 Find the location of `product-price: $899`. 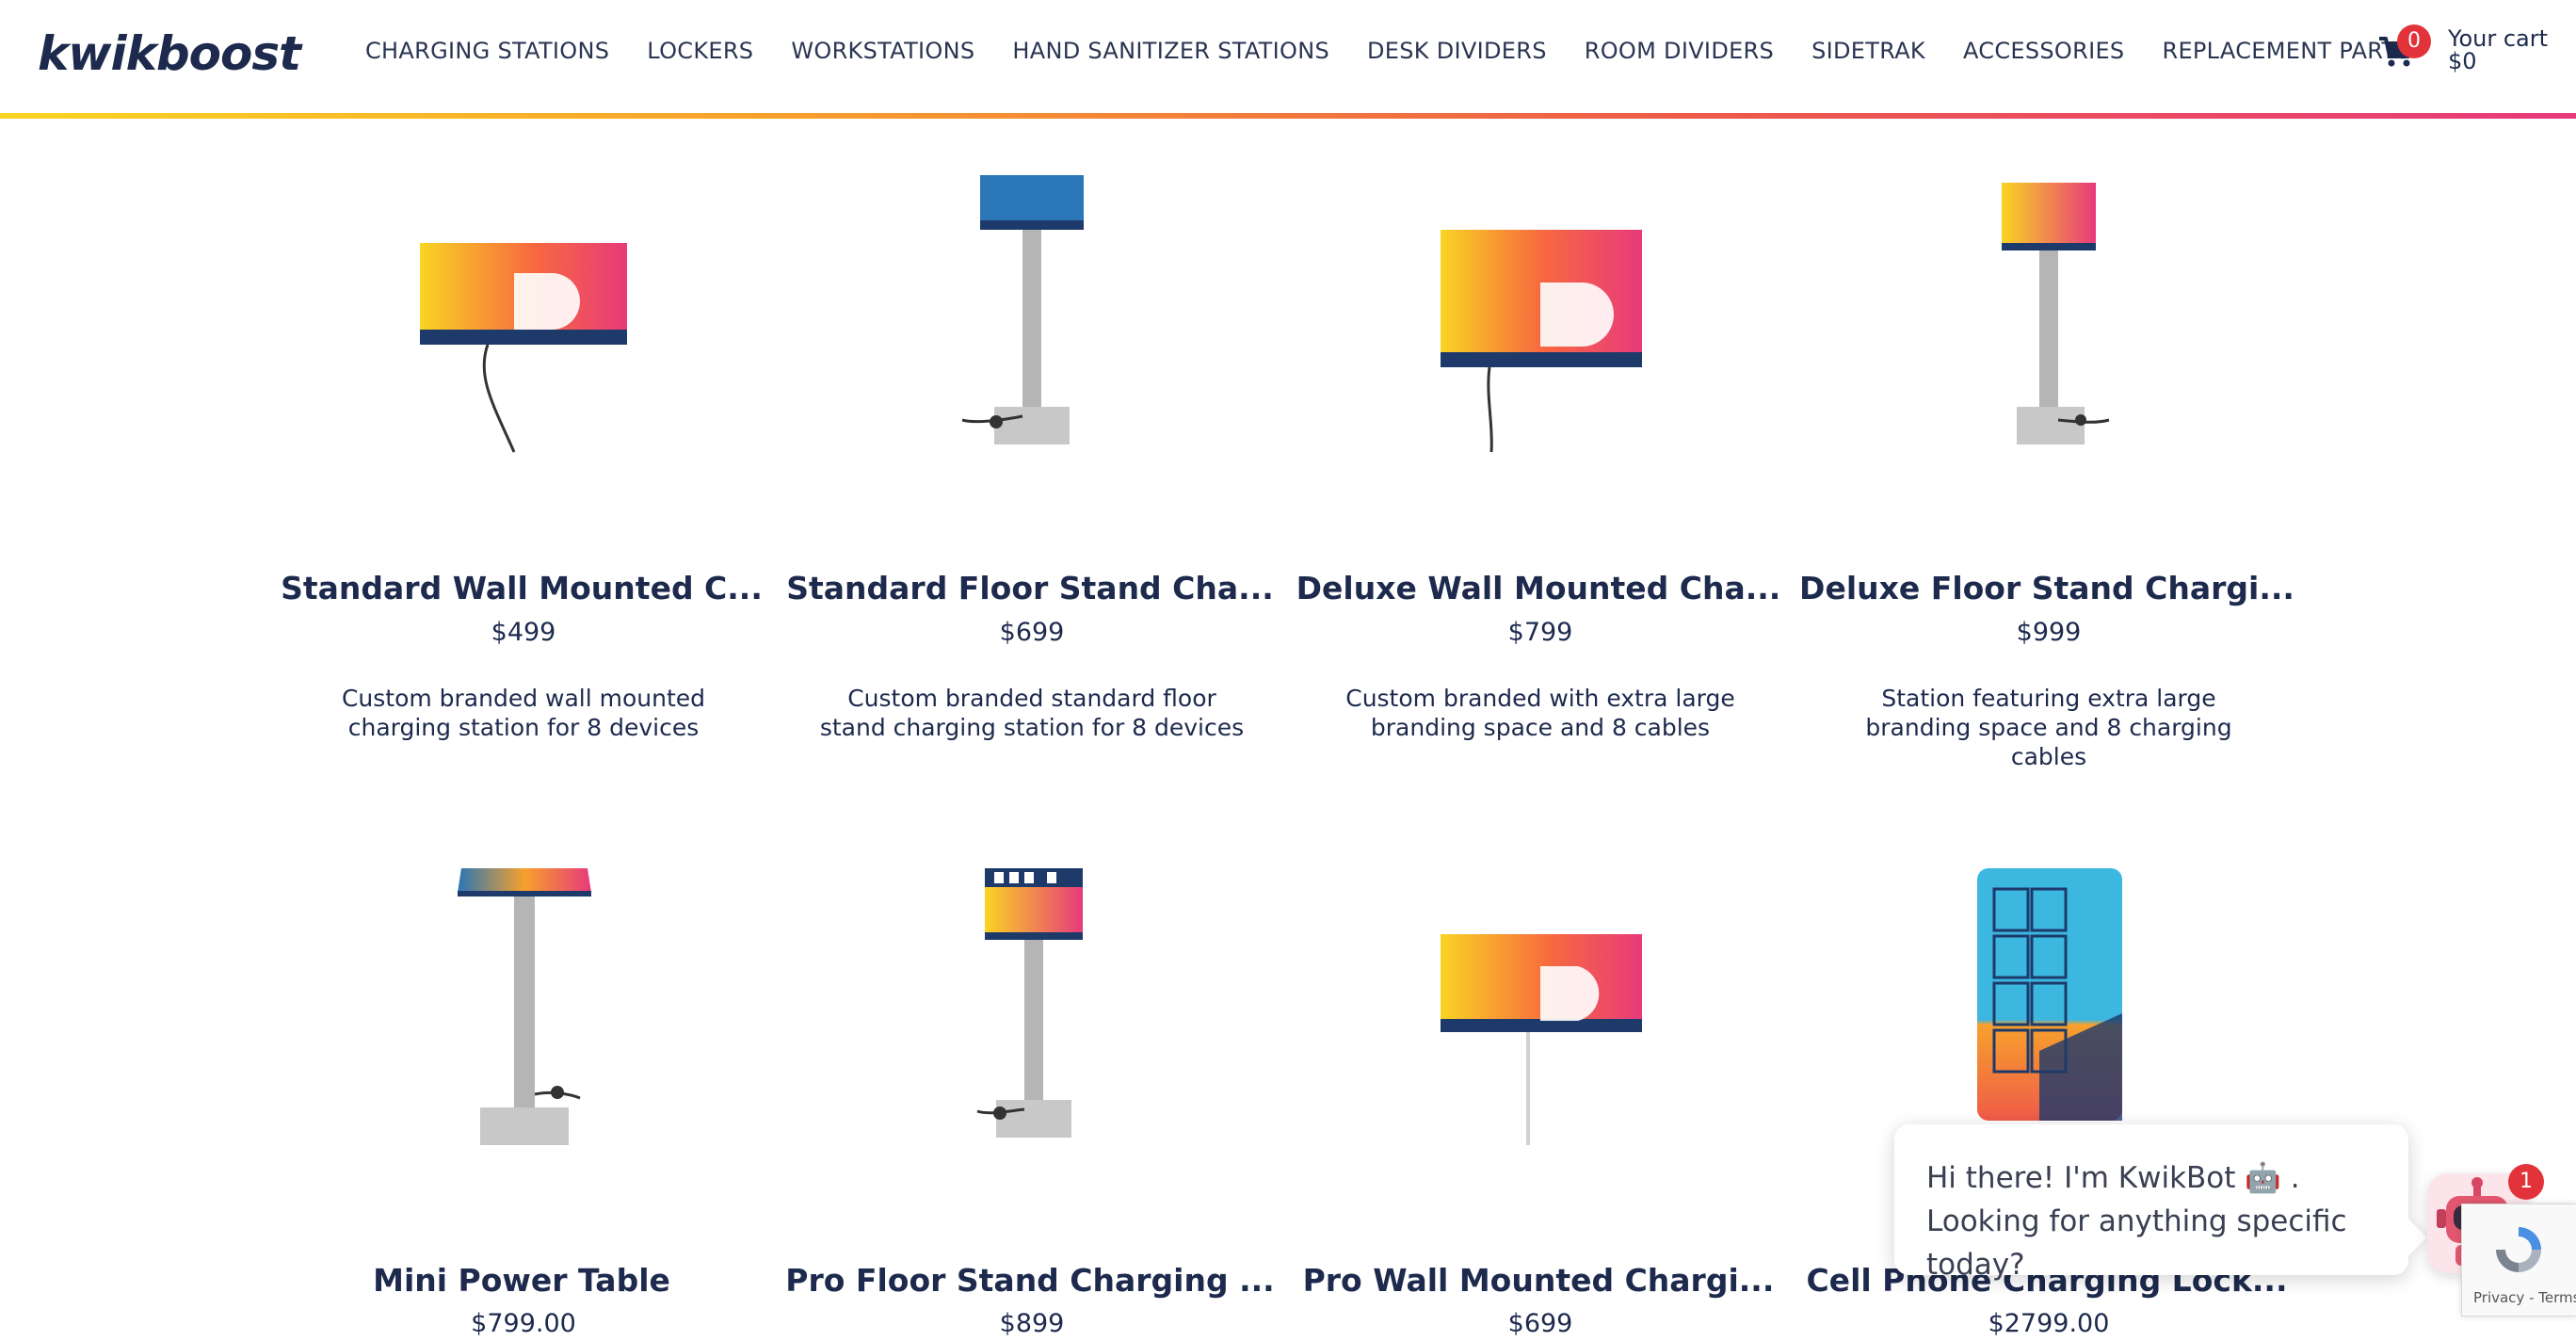

product-price: $899 is located at coordinates (1032, 1323).